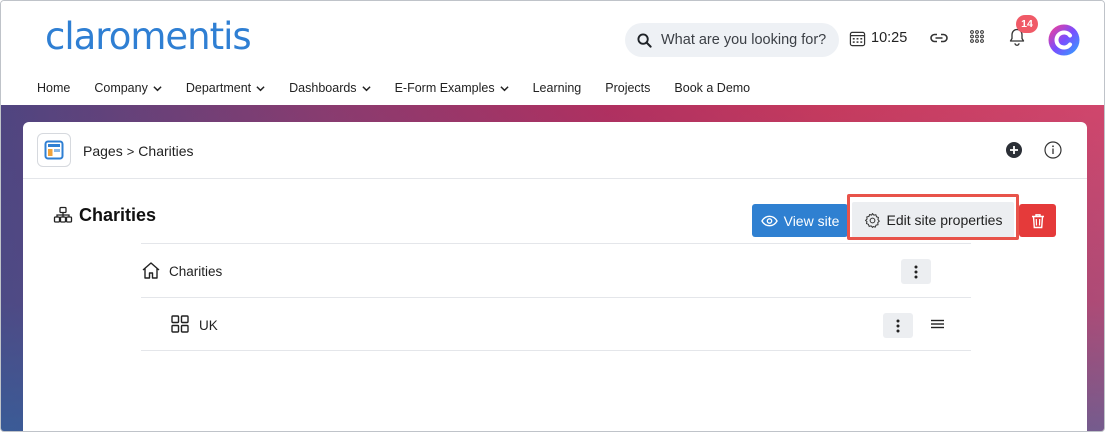  What do you see at coordinates (939, 38) in the screenshot?
I see `link-icon` at bounding box center [939, 38].